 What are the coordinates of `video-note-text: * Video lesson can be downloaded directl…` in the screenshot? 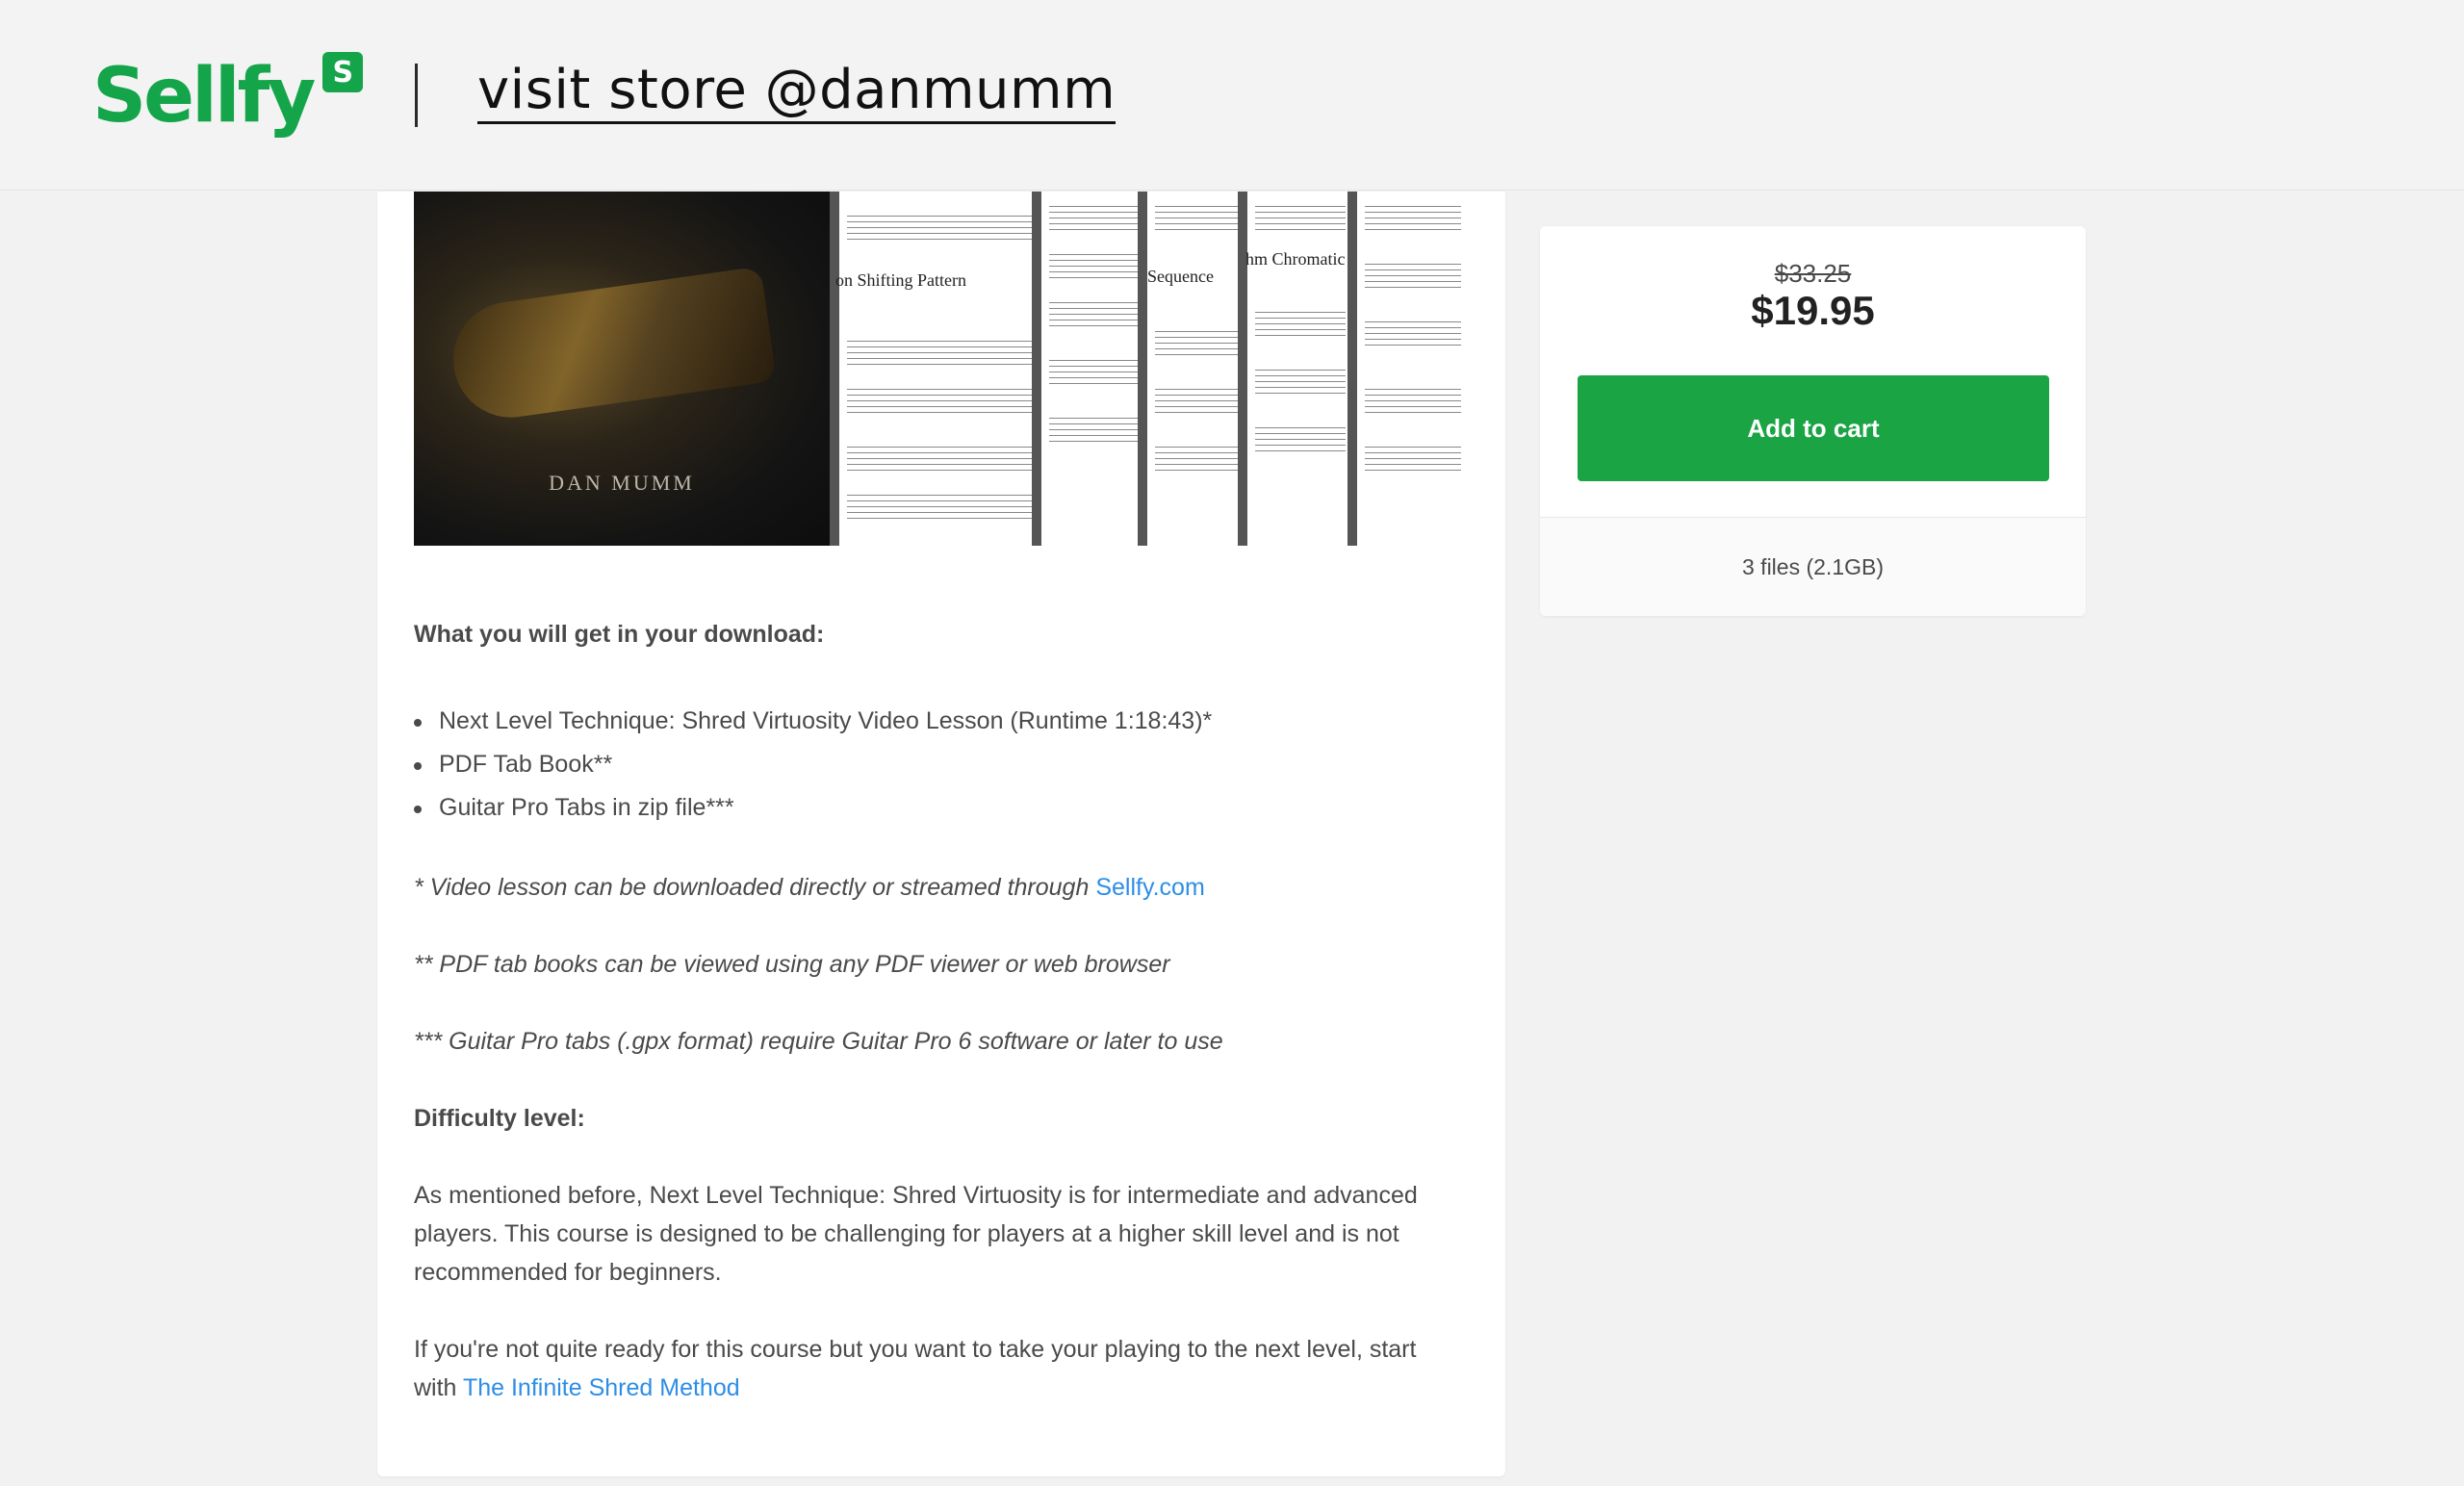 It's located at (755, 888).